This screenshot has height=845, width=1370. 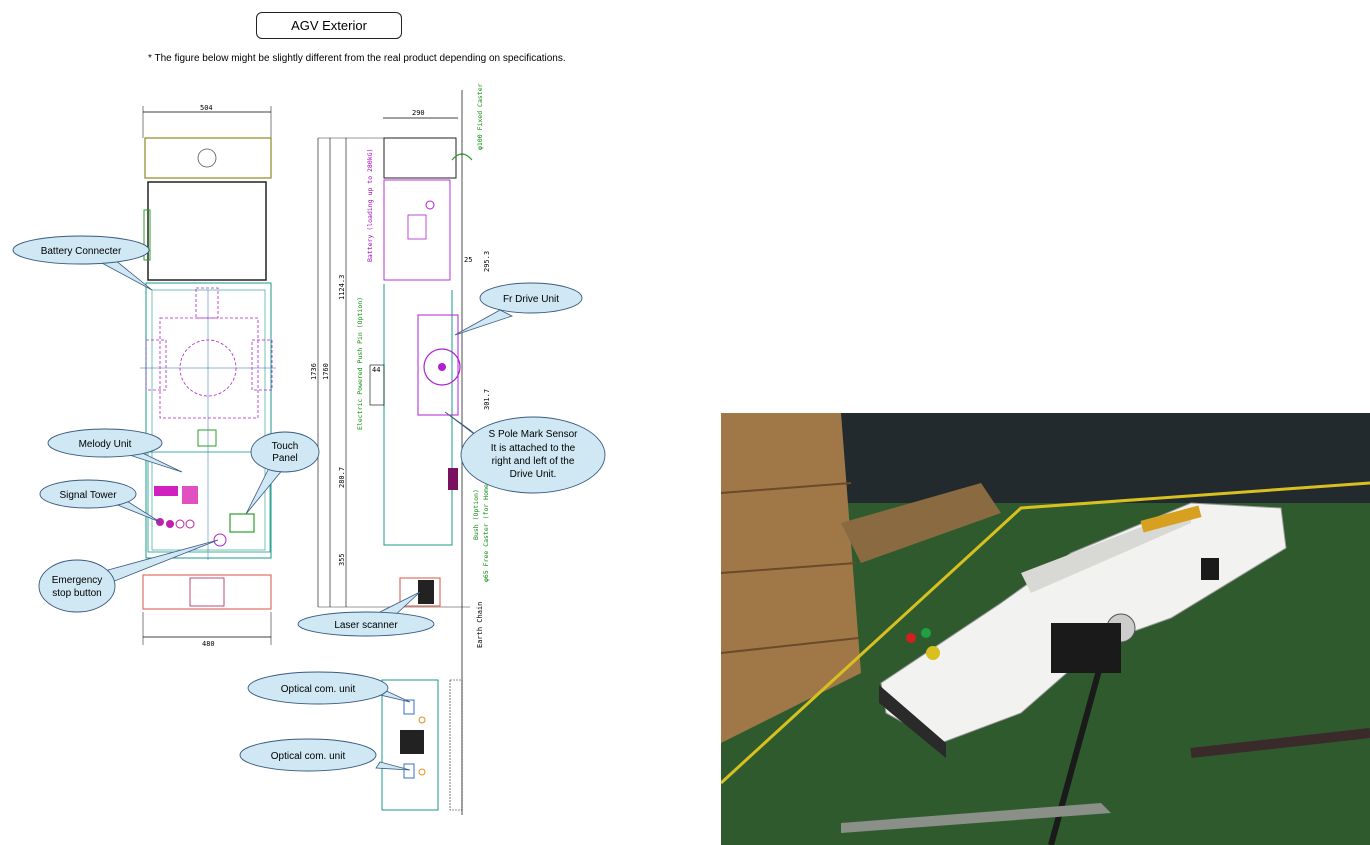 What do you see at coordinates (342, 559) in the screenshot?
I see `dim-355: 355` at bounding box center [342, 559].